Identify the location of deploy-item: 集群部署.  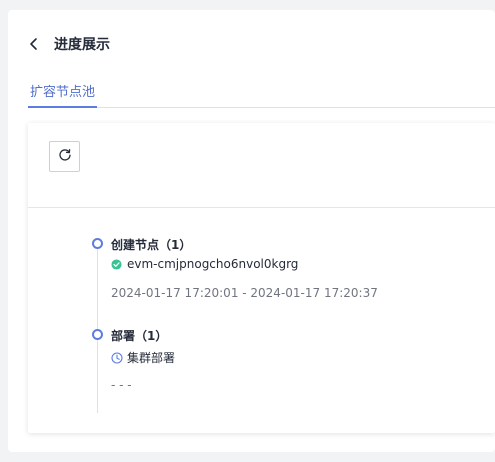
(151, 358).